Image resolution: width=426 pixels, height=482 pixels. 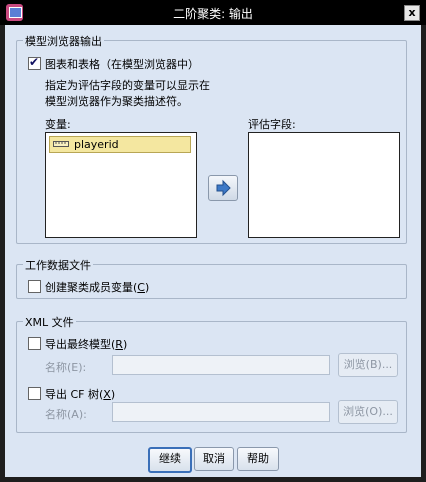 What do you see at coordinates (170, 460) in the screenshot?
I see `continue-button: 继续` at bounding box center [170, 460].